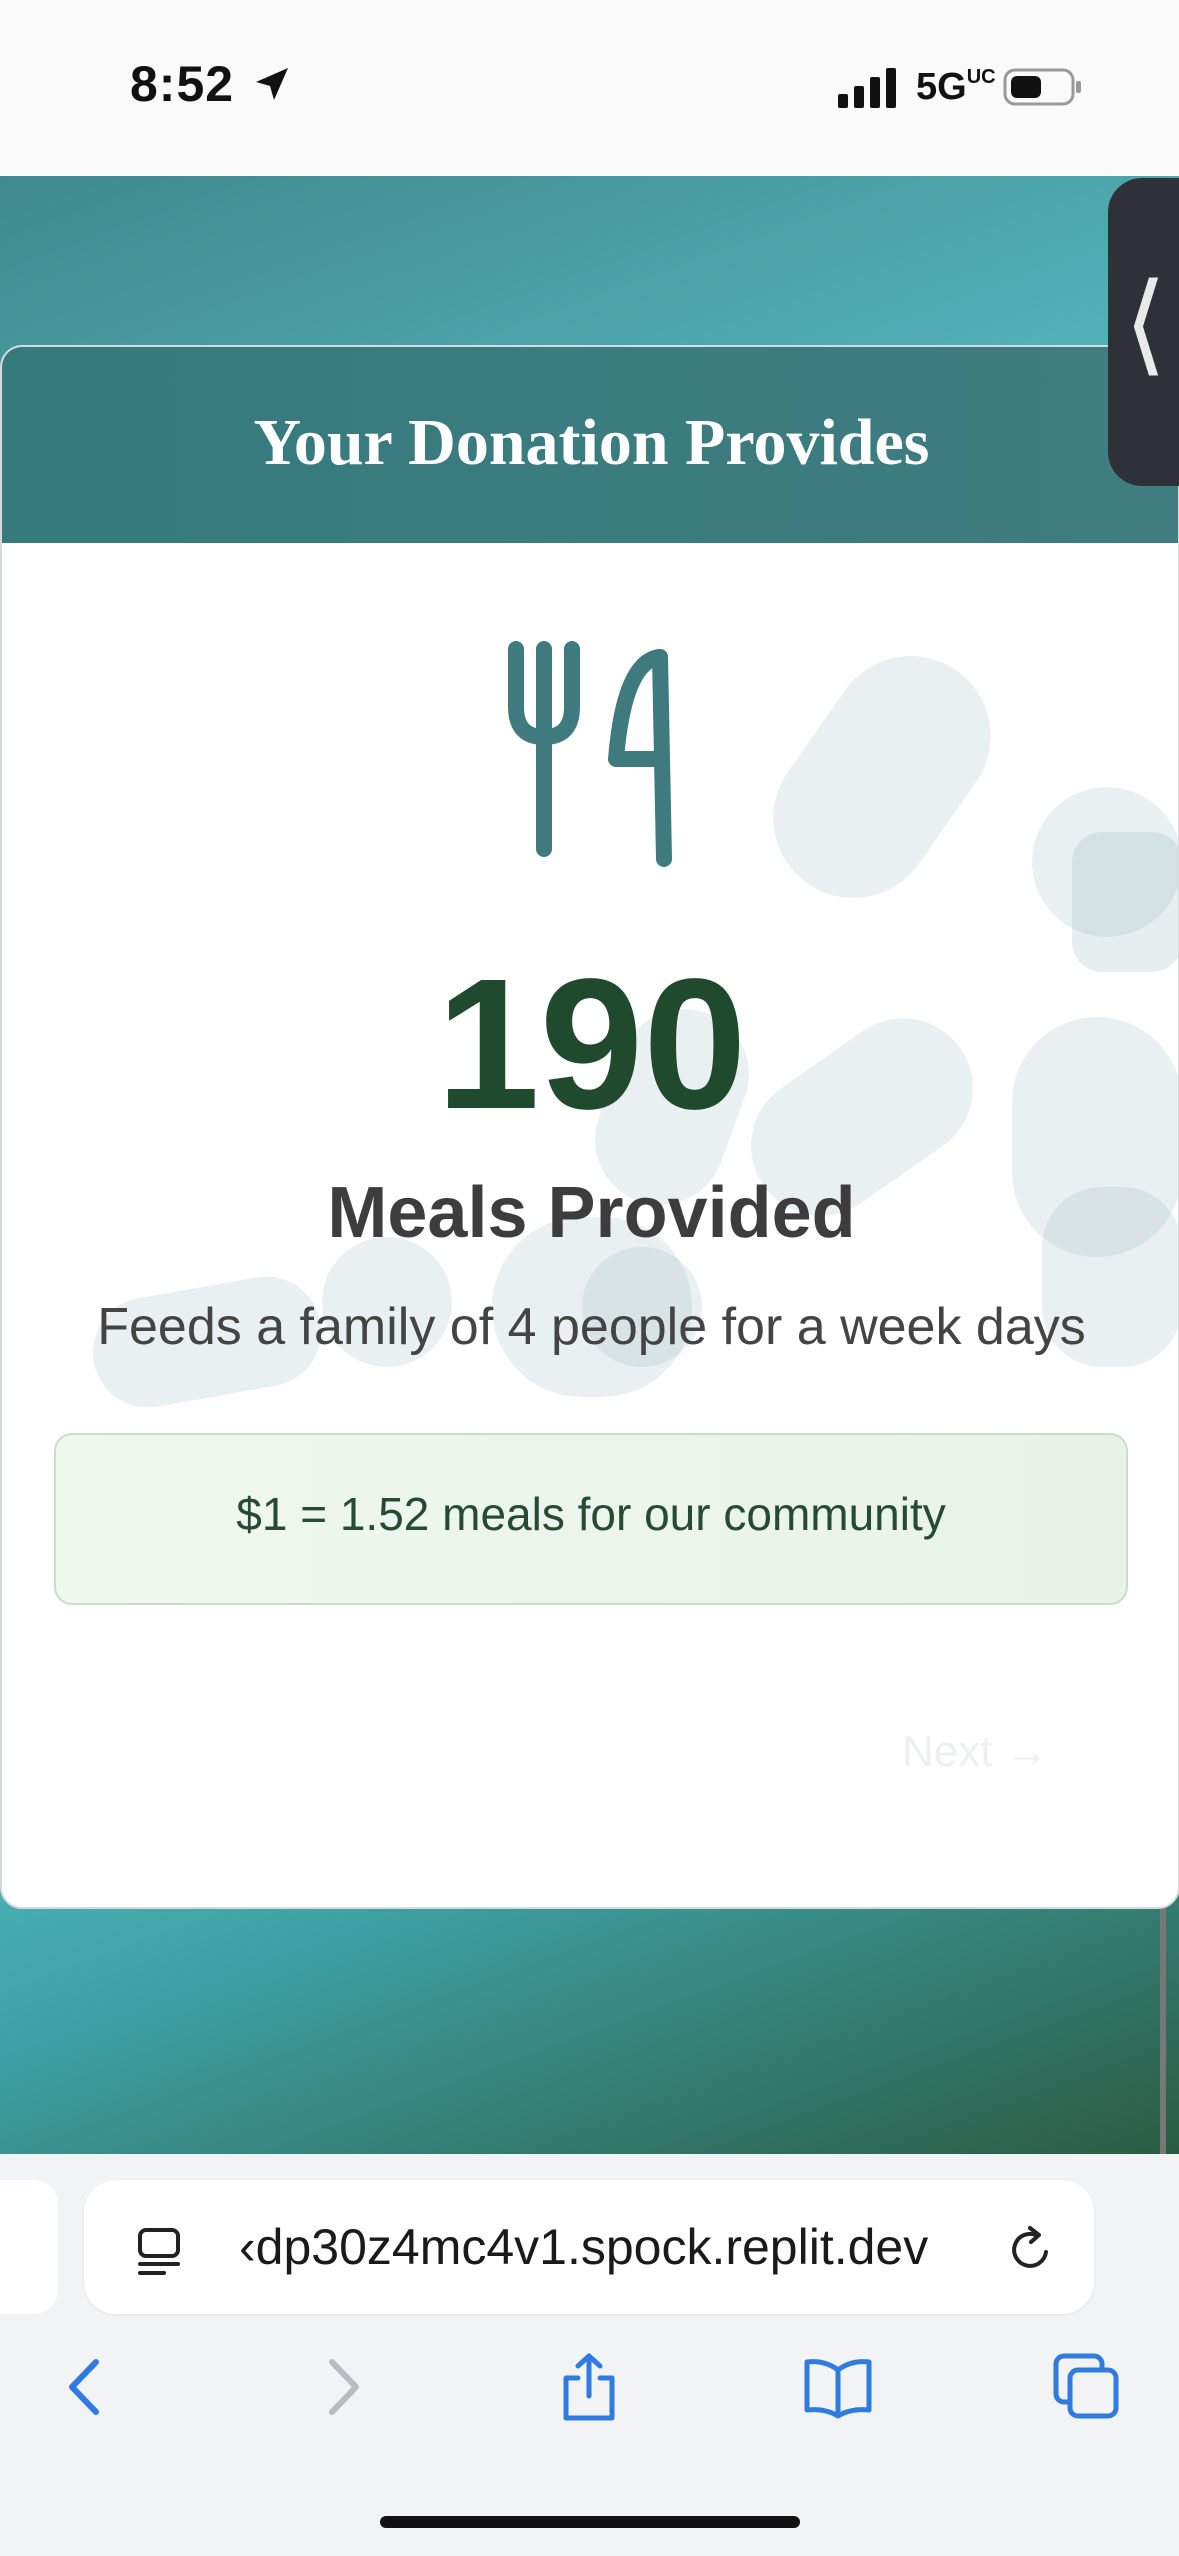  Describe the element at coordinates (341, 2387) in the screenshot. I see `forward-icon` at that location.